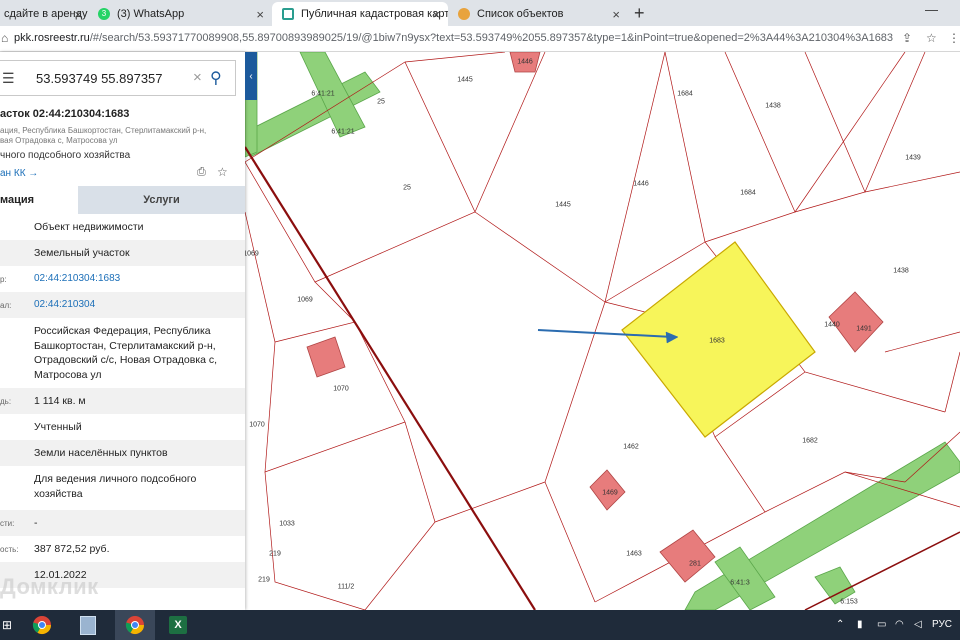  I want to click on search-box: ☰ 53.593749 55.897357 × ⚲, so click(118, 78).